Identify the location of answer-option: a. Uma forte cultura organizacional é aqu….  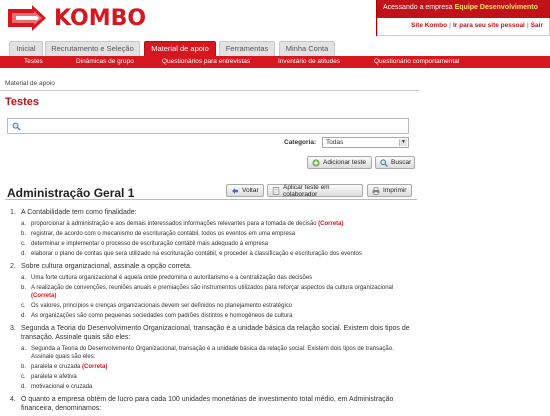
(216, 278).